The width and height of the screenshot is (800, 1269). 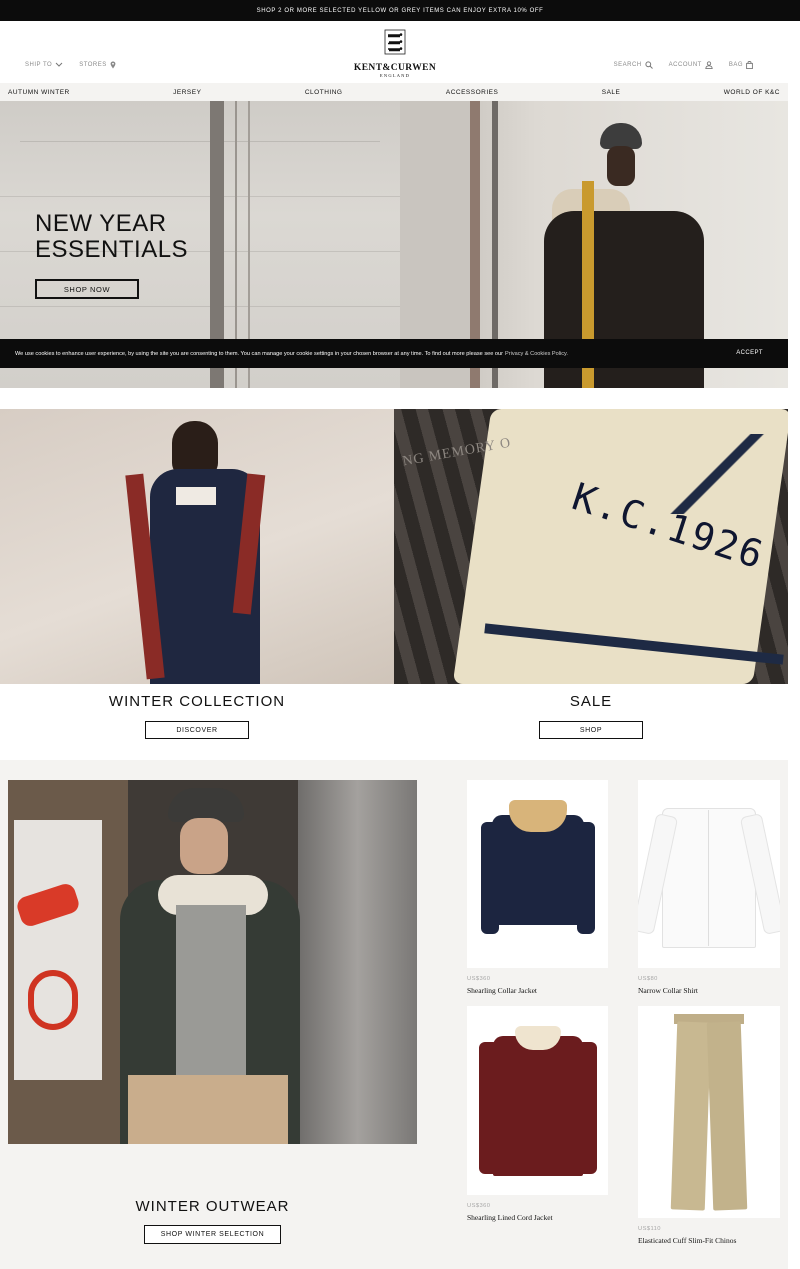 I want to click on product-card: US$360 Shearling Collar Jacket, so click(x=537, y=887).